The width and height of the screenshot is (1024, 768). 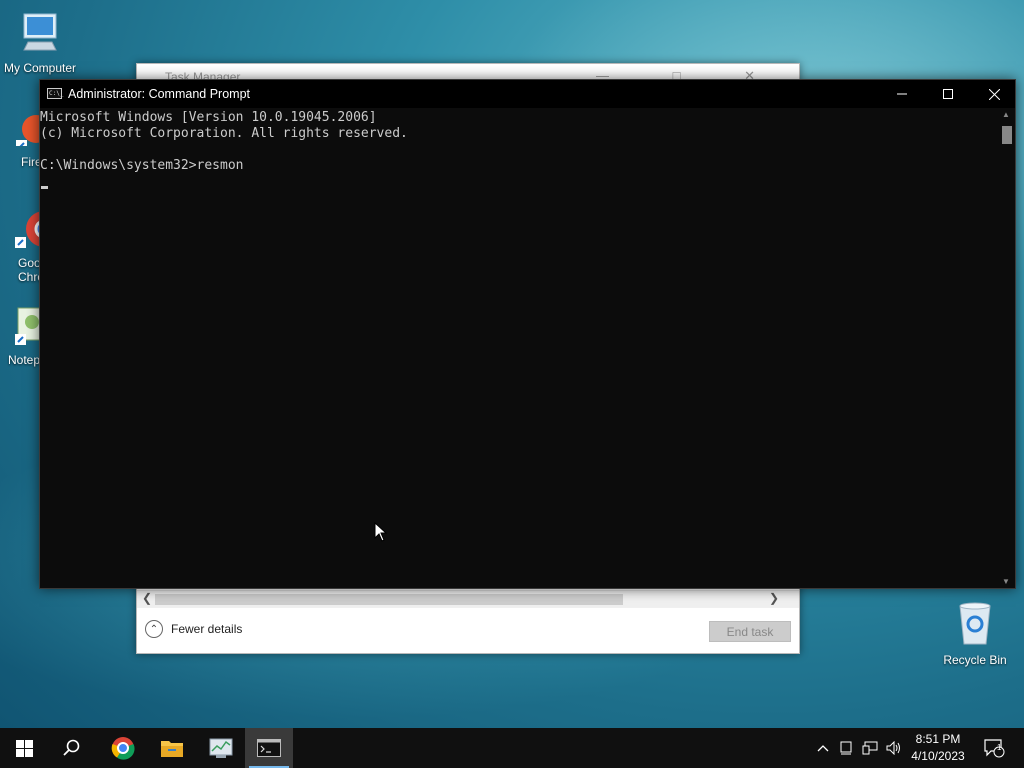 What do you see at coordinates (33, 131) in the screenshot?
I see `firefox-icon` at bounding box center [33, 131].